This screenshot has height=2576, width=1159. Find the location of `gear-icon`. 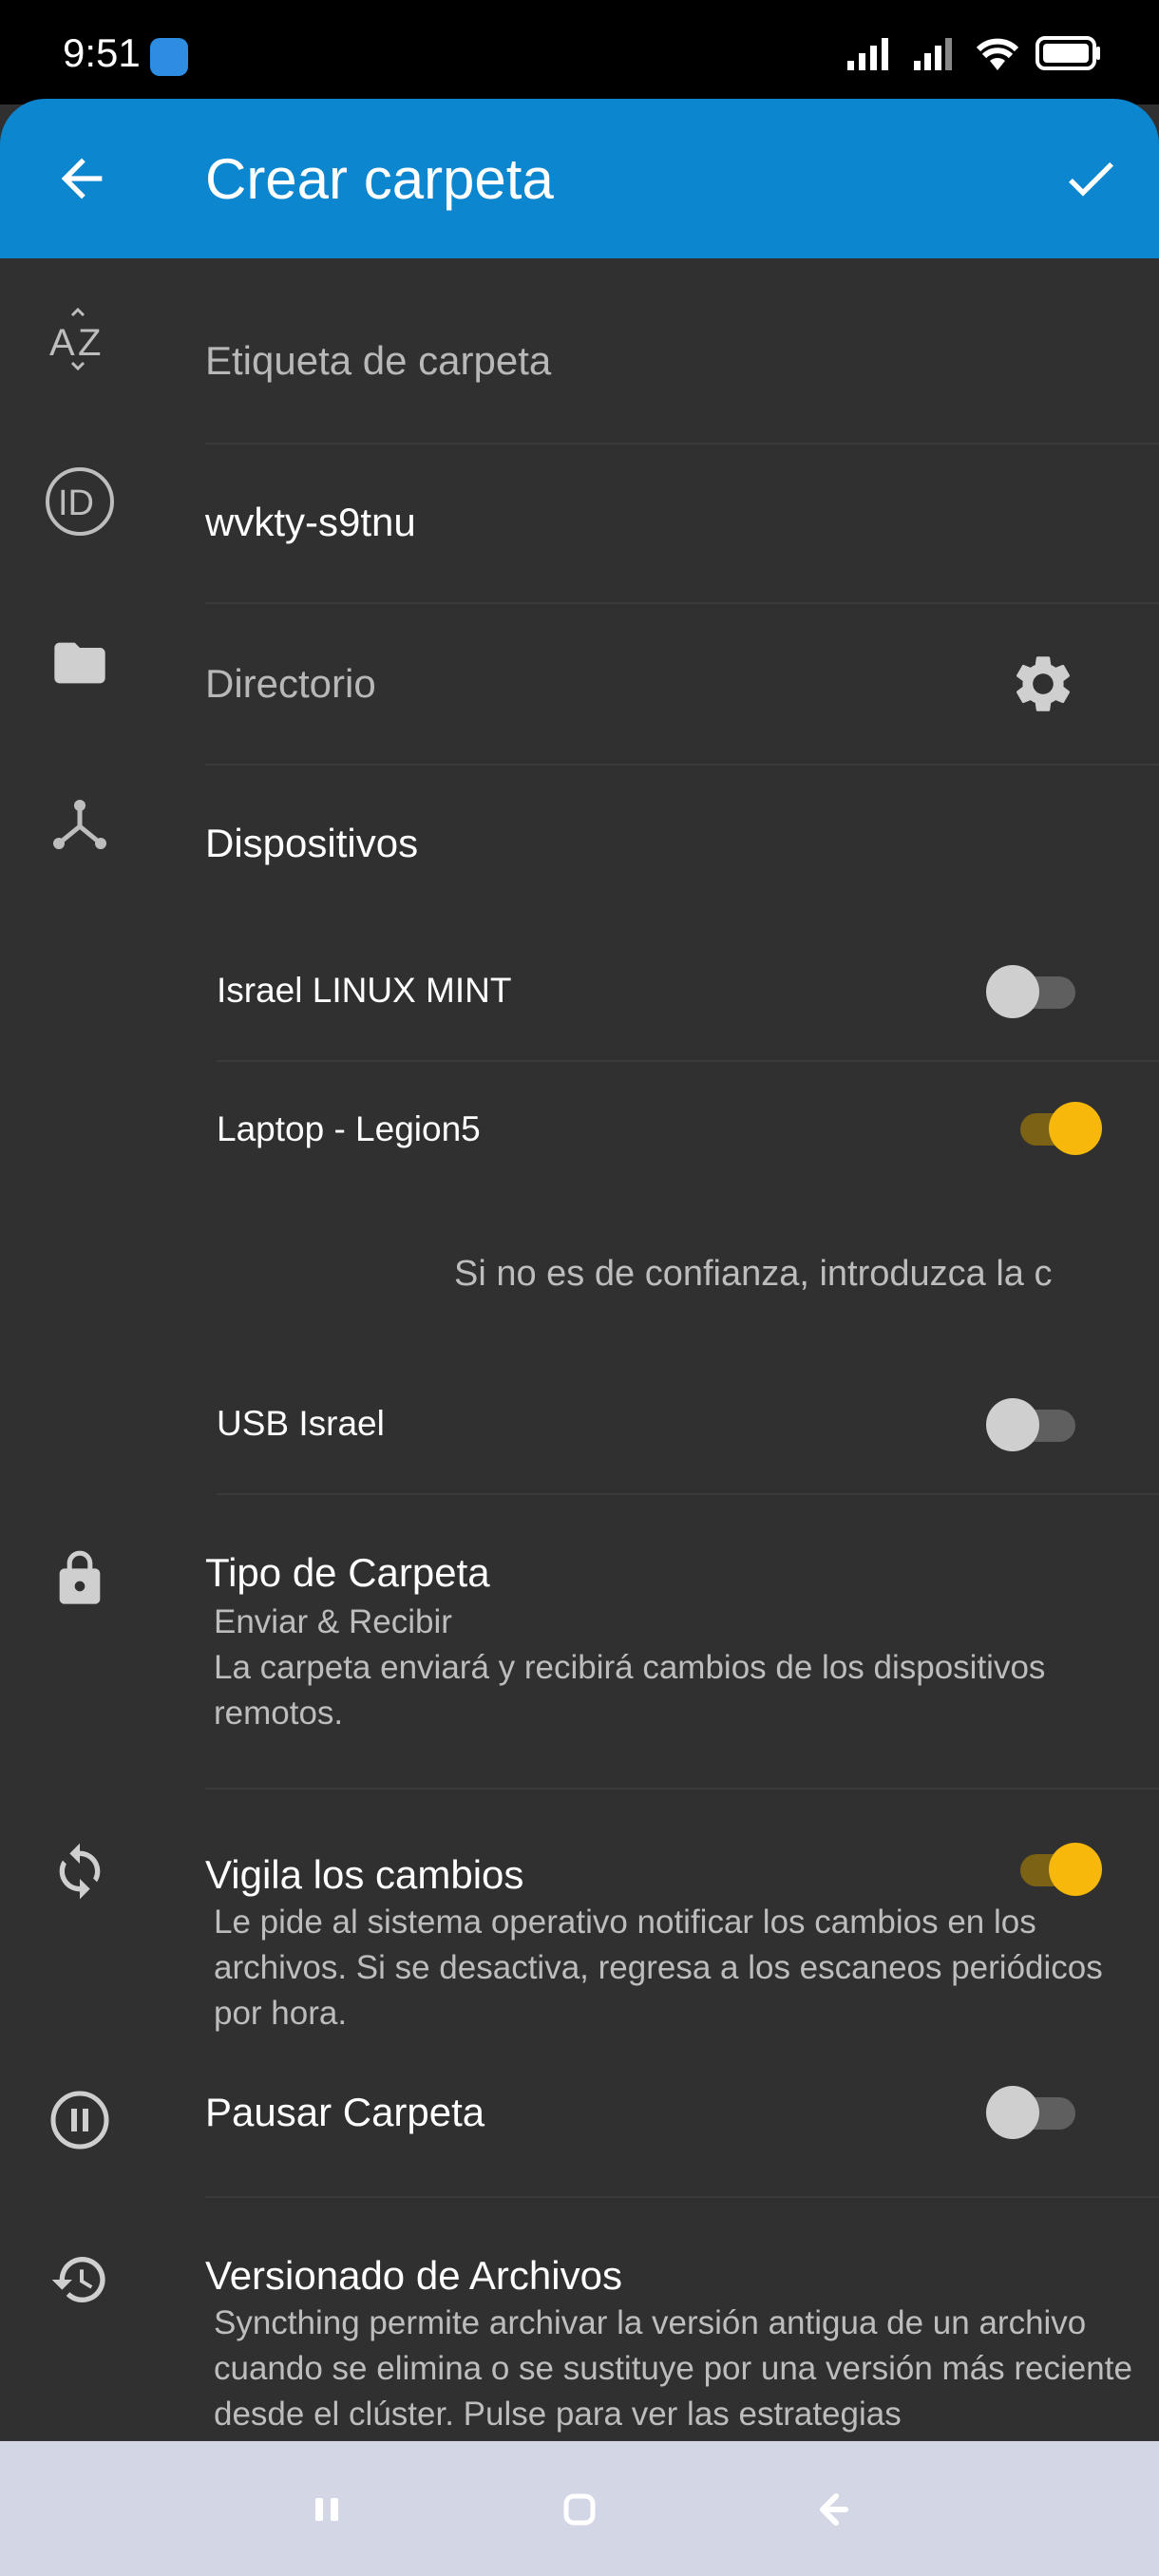

gear-icon is located at coordinates (1043, 684).